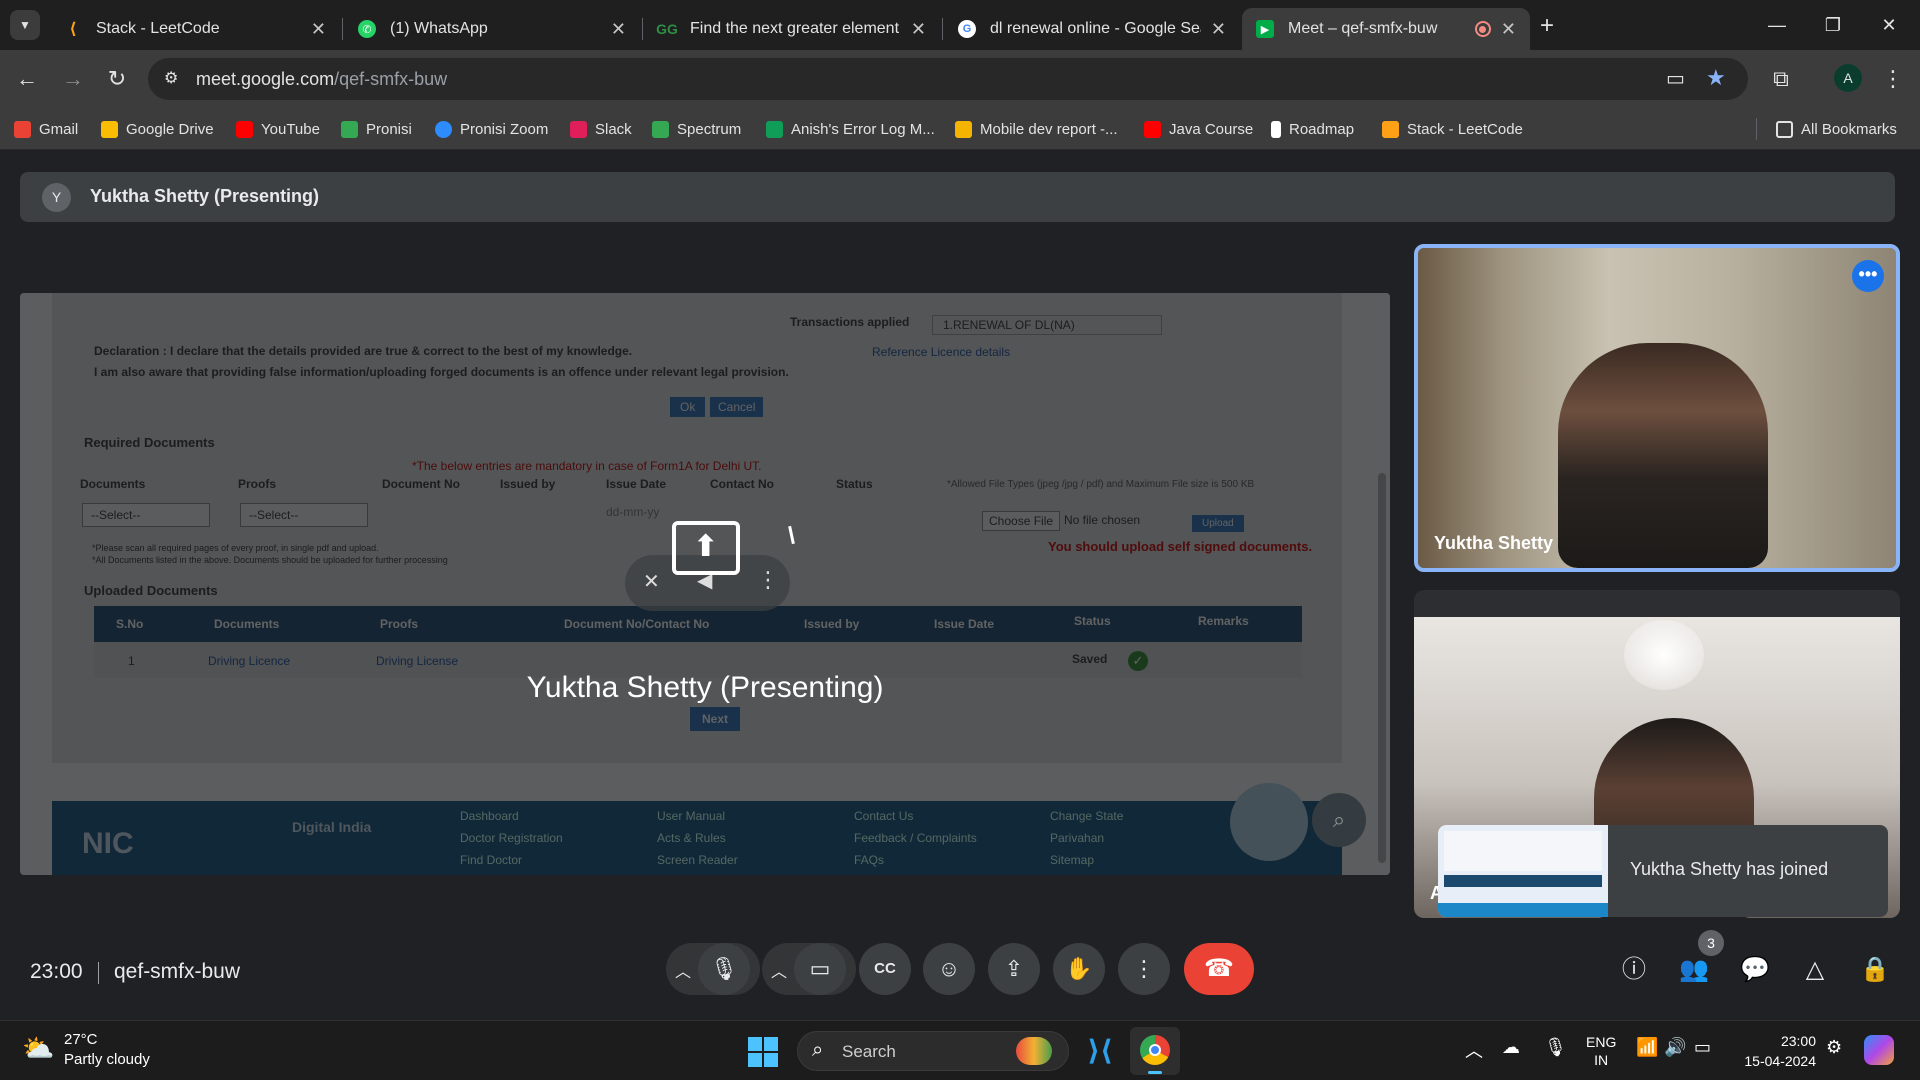  I want to click on bookmark-gmail: Gmail, so click(46, 129).